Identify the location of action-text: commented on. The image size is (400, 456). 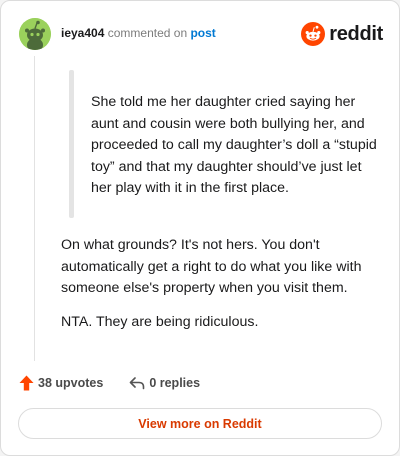
(147, 33).